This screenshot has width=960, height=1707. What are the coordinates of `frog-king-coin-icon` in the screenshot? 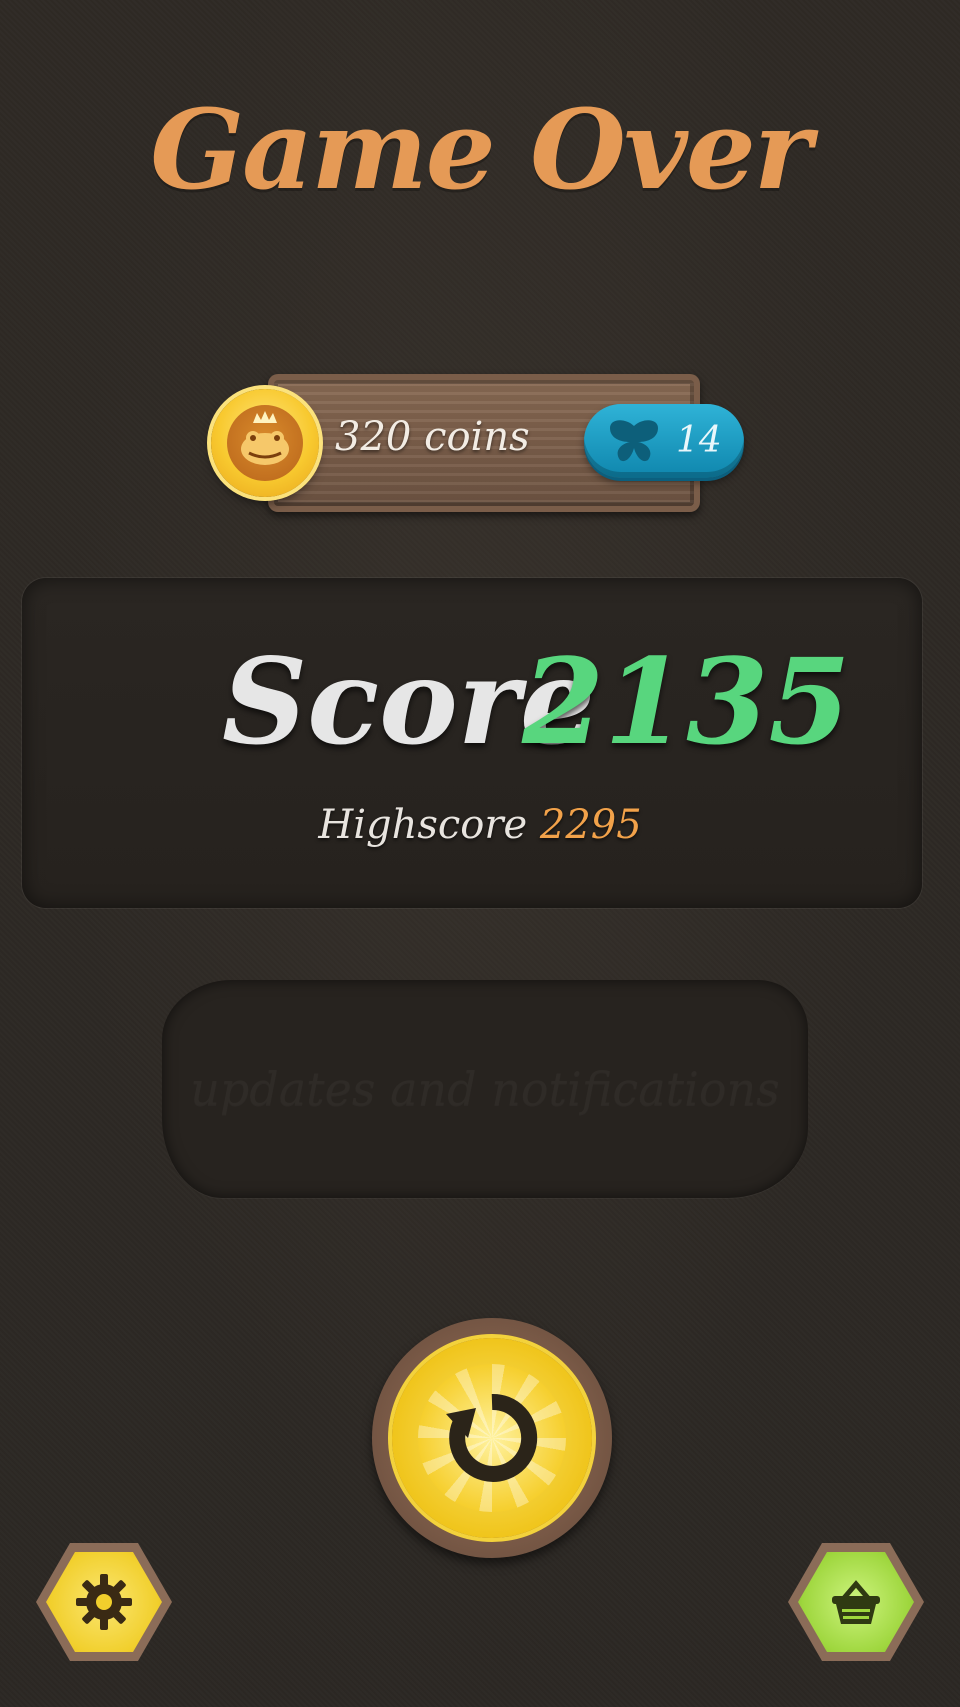 It's located at (265, 443).